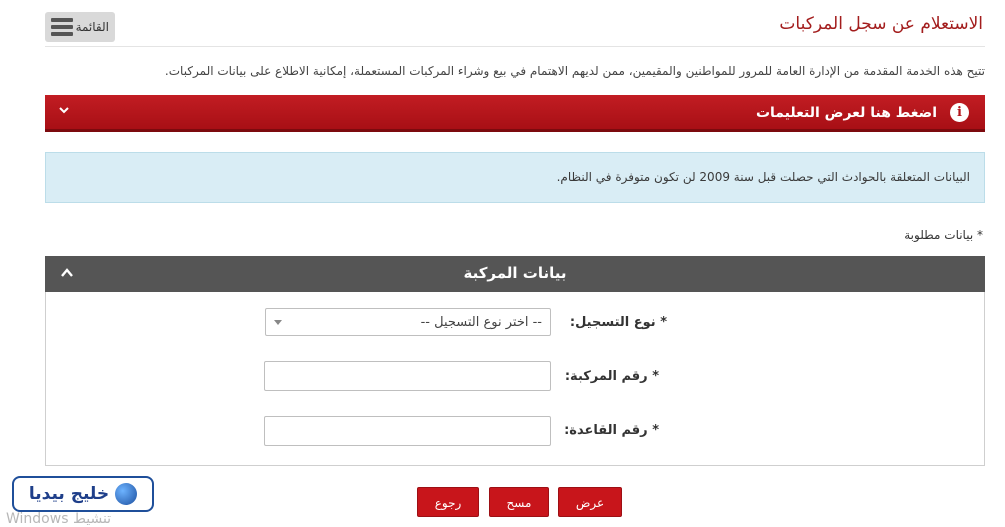 This screenshot has height=527, width=1005. I want to click on base-number-label: * رقم القاعدة:, so click(611, 430).